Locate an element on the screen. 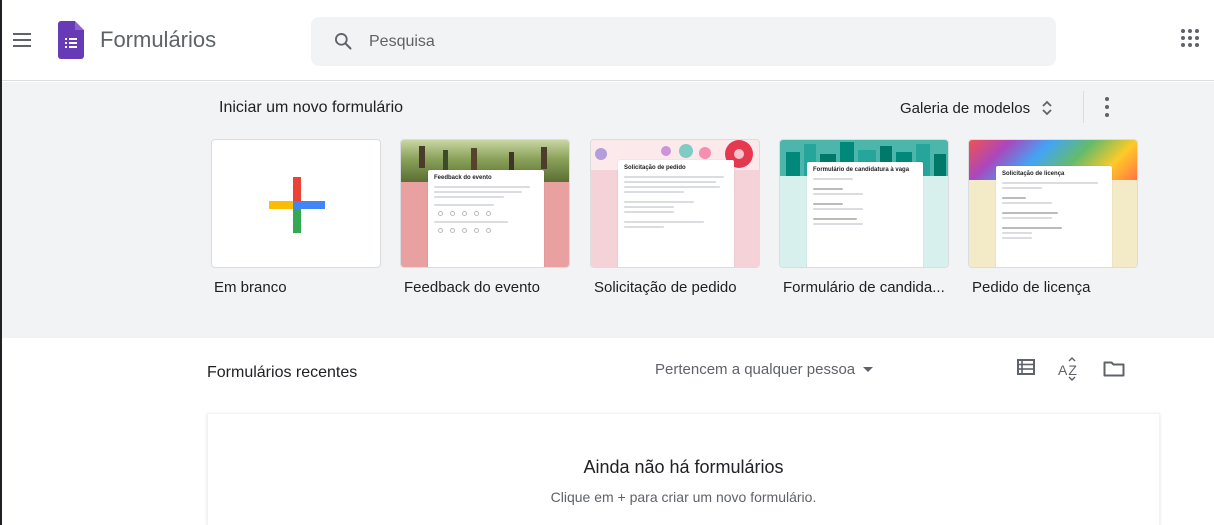 Image resolution: width=1214 pixels, height=525 pixels. template-preview: Solicitação de licença is located at coordinates (1054, 216).